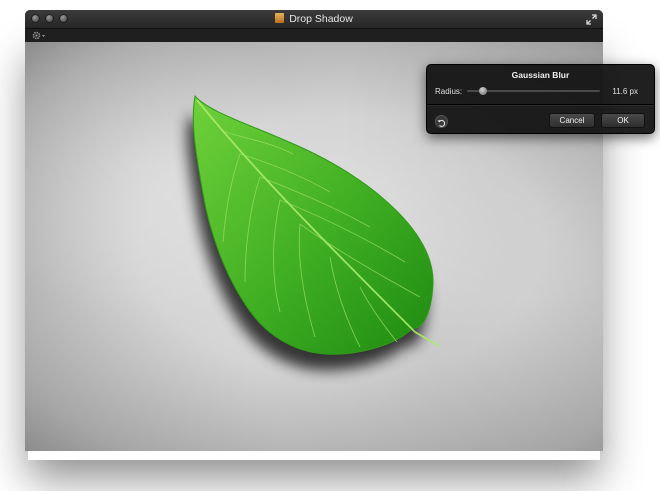 The width and height of the screenshot is (660, 491). I want to click on window-title: Drop Shadow, so click(321, 19).